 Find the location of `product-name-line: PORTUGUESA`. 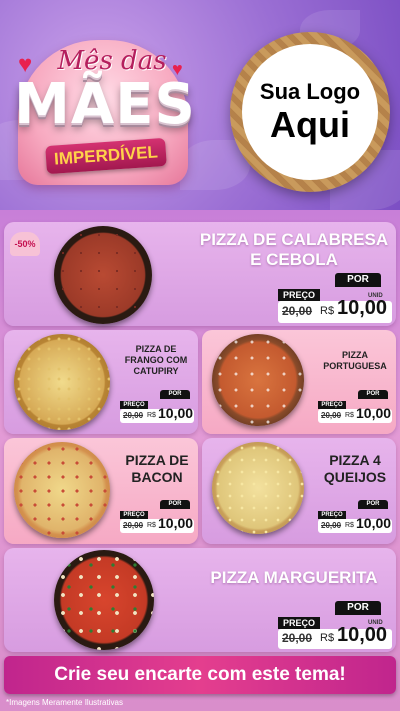

product-name-line: PORTUGUESA is located at coordinates (355, 366).